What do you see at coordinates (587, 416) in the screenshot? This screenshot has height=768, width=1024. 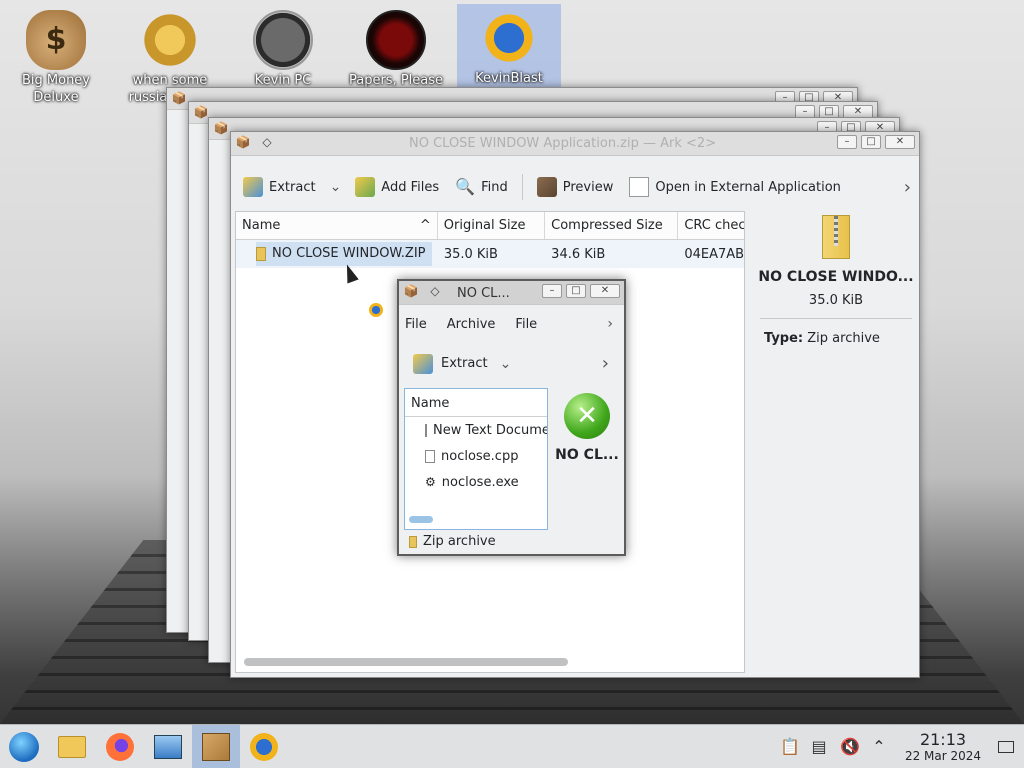 I see `tools-icon: ✕` at bounding box center [587, 416].